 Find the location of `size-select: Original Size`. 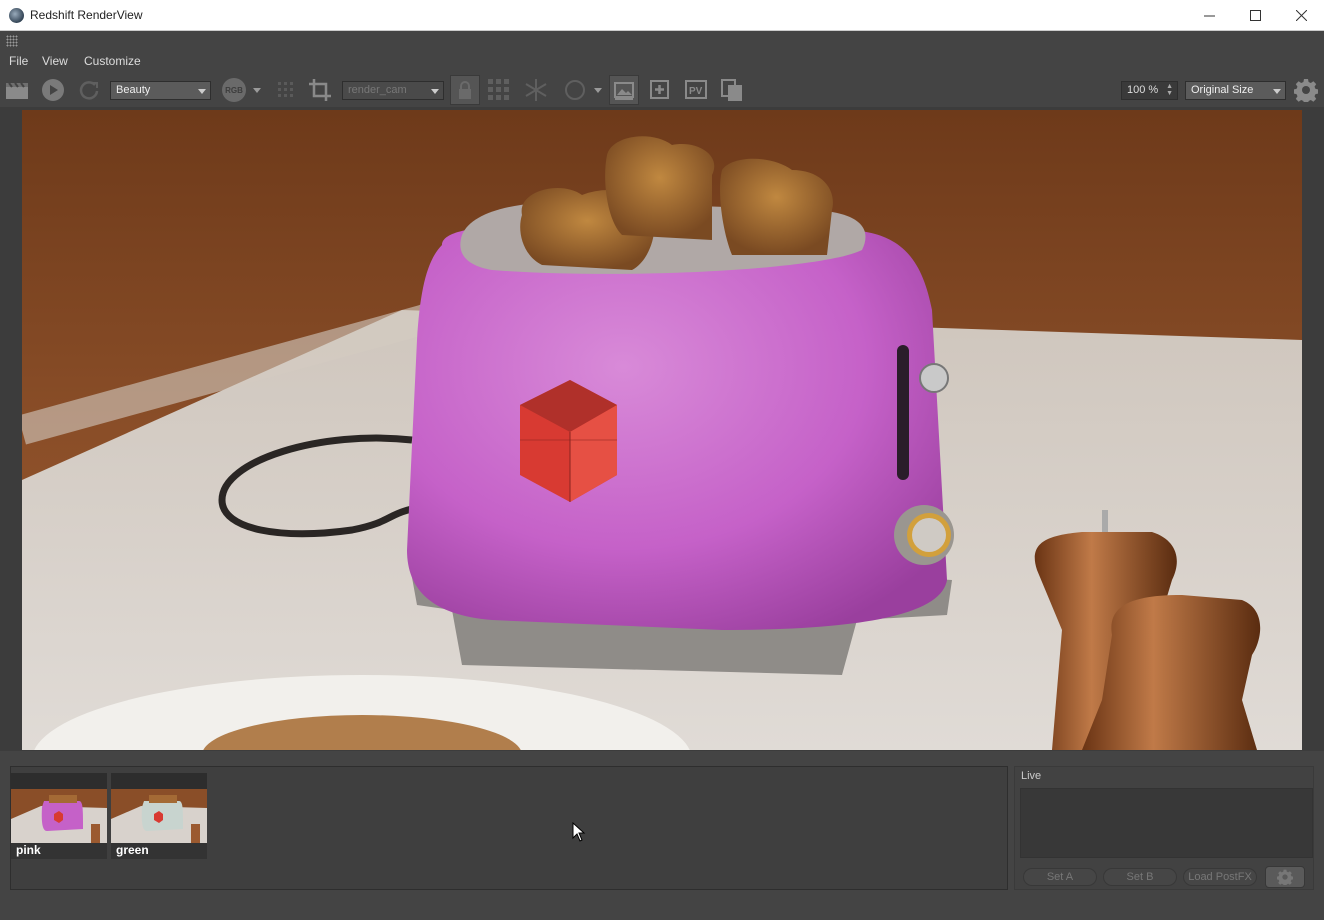

size-select: Original Size is located at coordinates (1235, 90).